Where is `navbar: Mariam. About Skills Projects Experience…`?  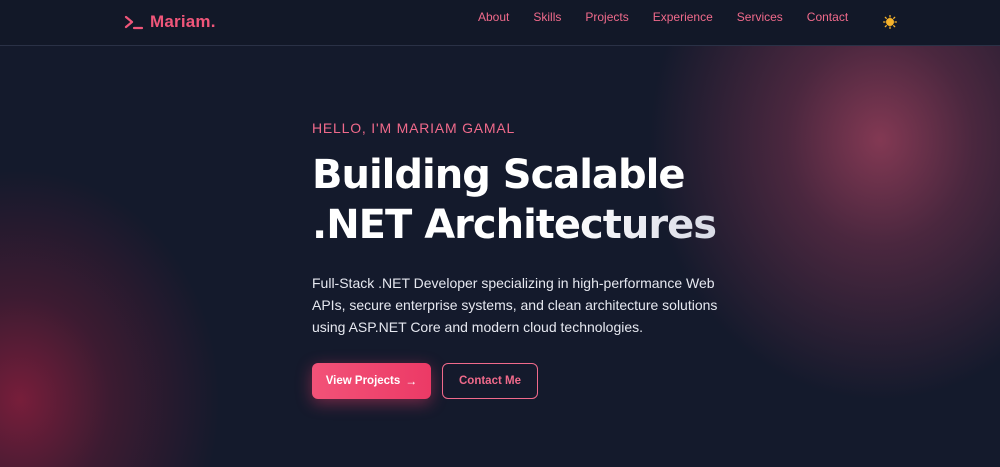
navbar: Mariam. About Skills Projects Experience… is located at coordinates (500, 23).